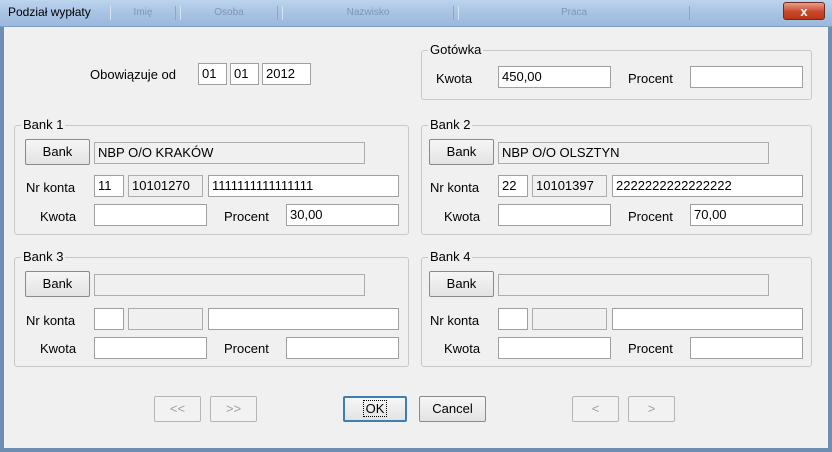 This screenshot has height=452, width=832. I want to click on bank-4-percent-input, so click(746, 348).